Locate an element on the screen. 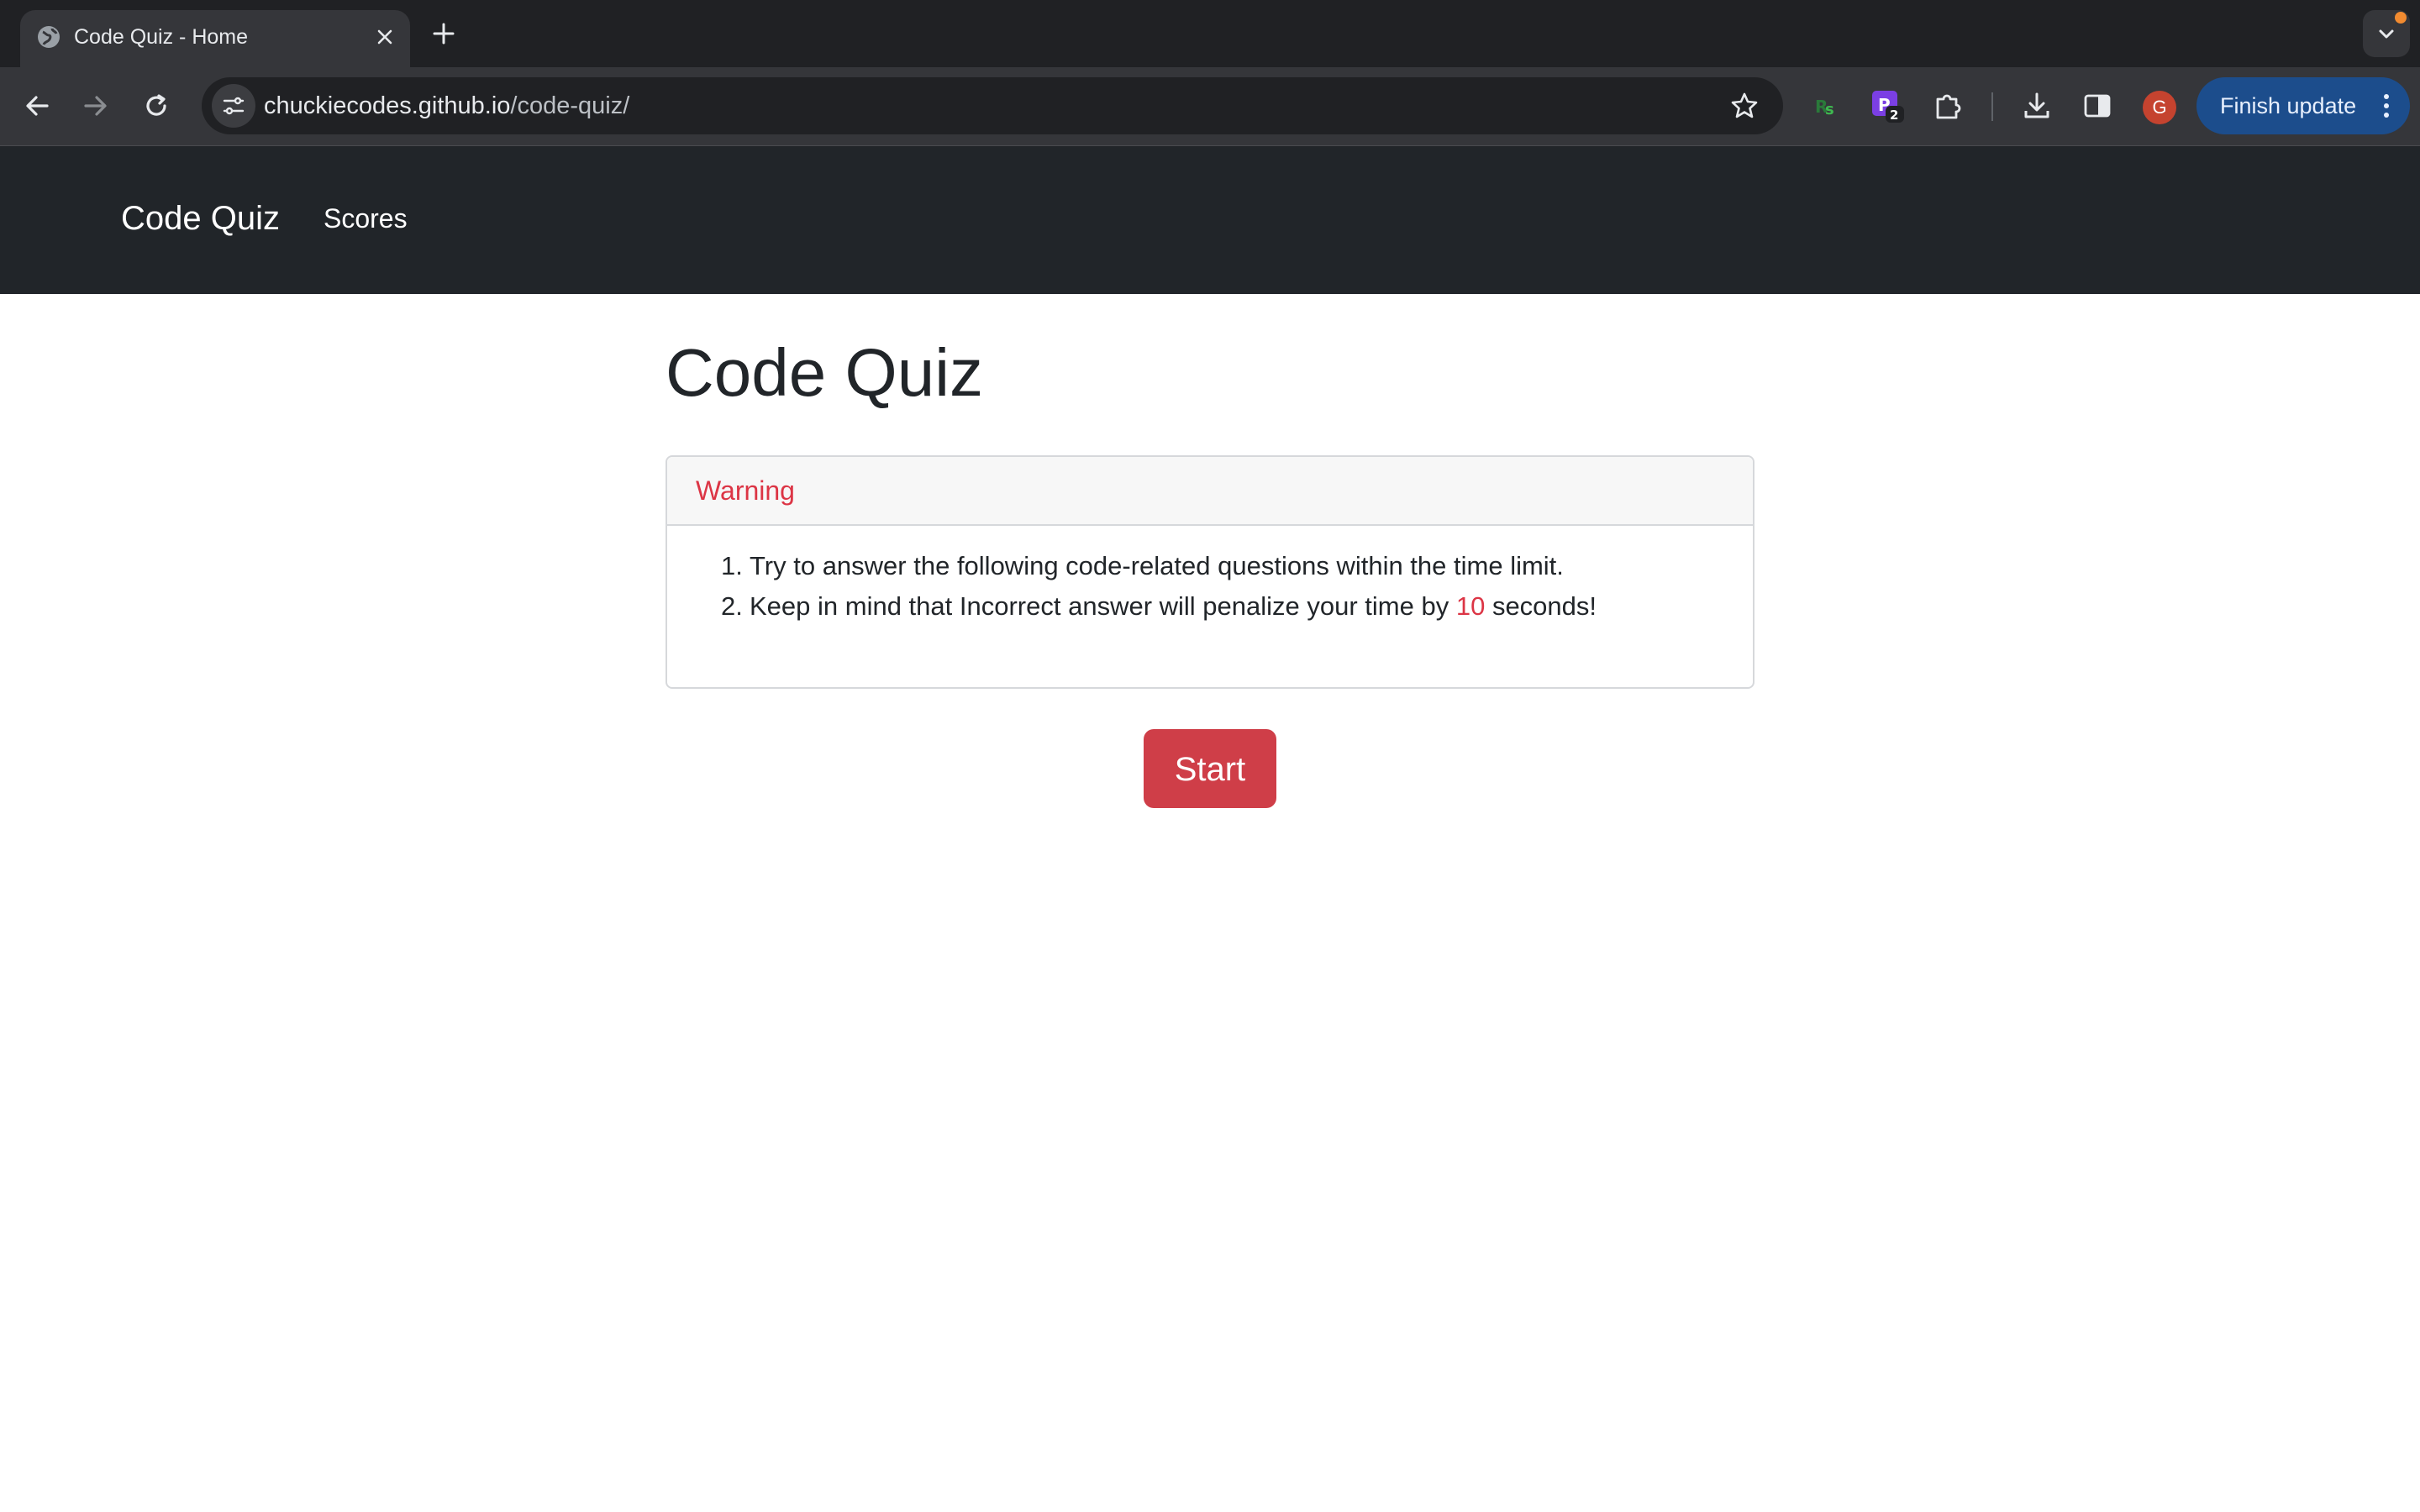  url-text: chuckiecodes.github.io/code-quiz/ is located at coordinates (447, 106).